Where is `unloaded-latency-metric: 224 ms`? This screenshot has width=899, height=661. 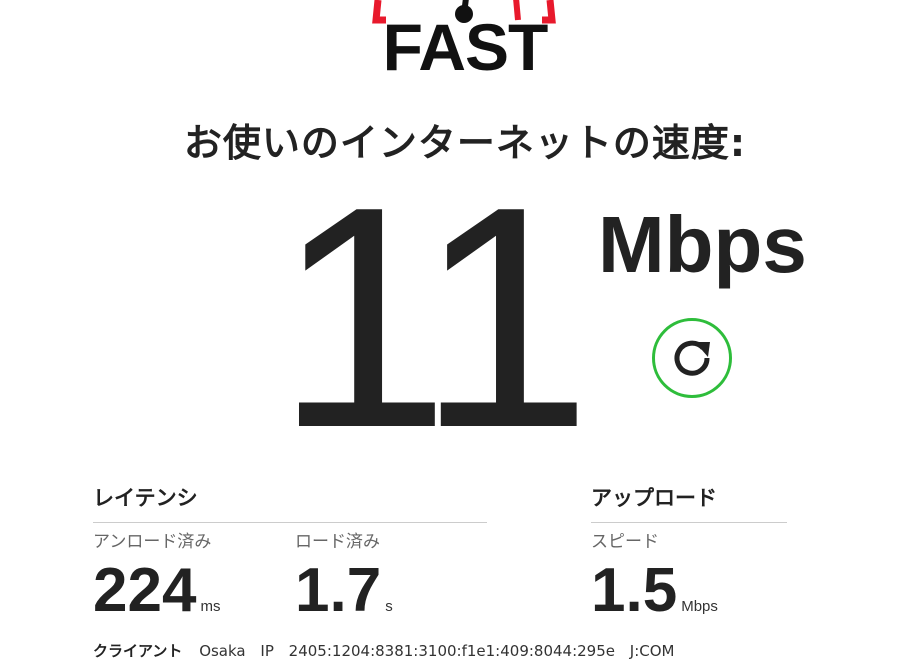
unloaded-latency-metric: 224 ms is located at coordinates (156, 591).